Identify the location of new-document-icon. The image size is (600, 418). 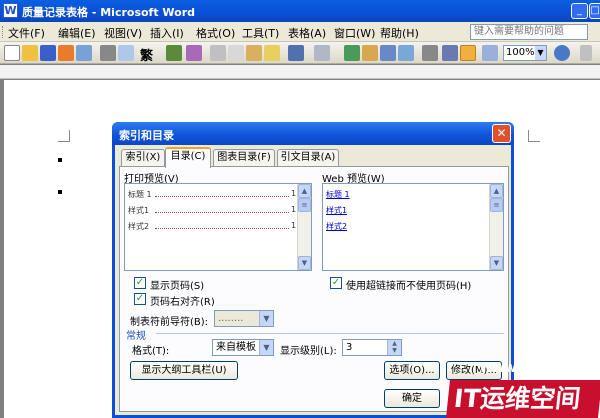
(12, 53).